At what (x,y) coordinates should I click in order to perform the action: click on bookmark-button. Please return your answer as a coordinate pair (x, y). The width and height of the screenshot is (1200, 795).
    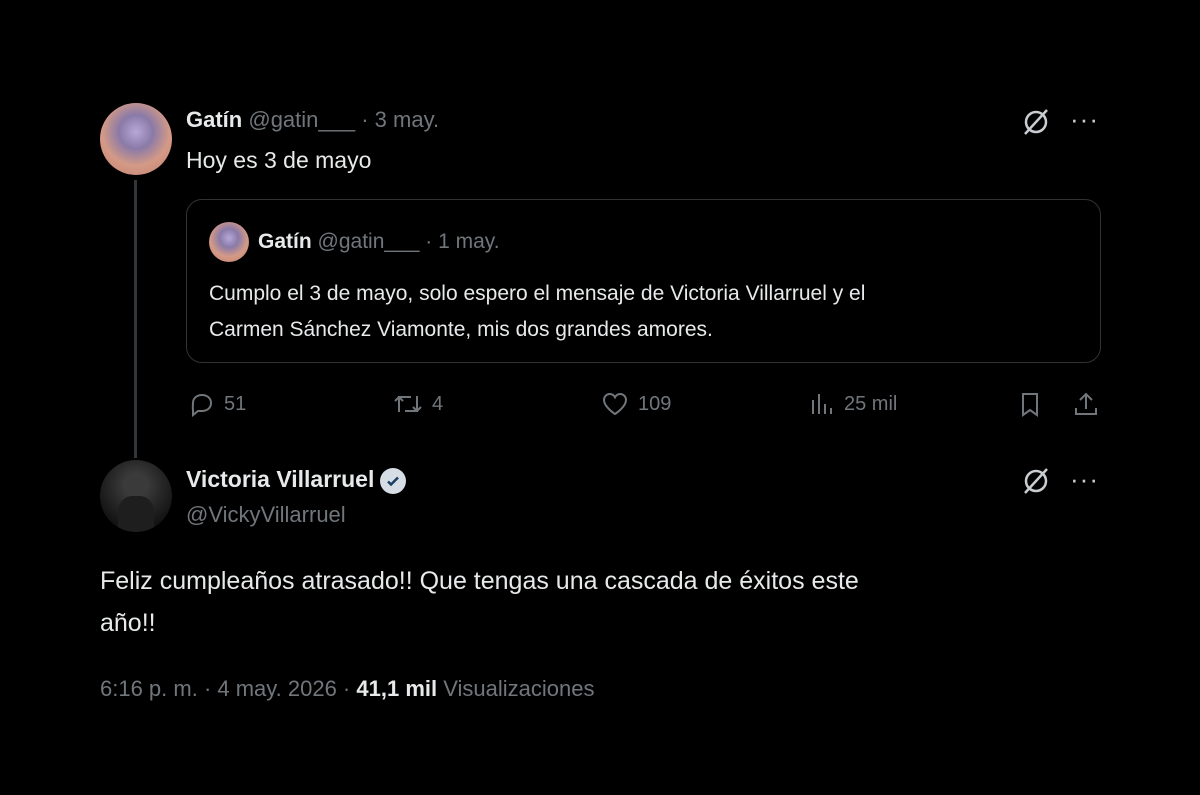
    Looking at the image, I should click on (1030, 404).